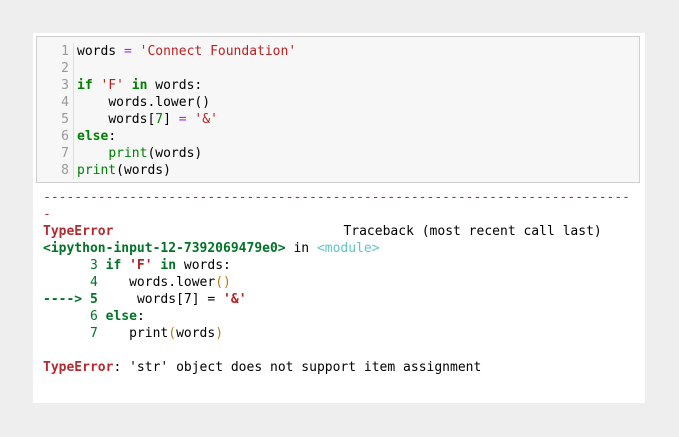 The image size is (679, 437). What do you see at coordinates (93, 265) in the screenshot?
I see `traceback-line-number: 3` at bounding box center [93, 265].